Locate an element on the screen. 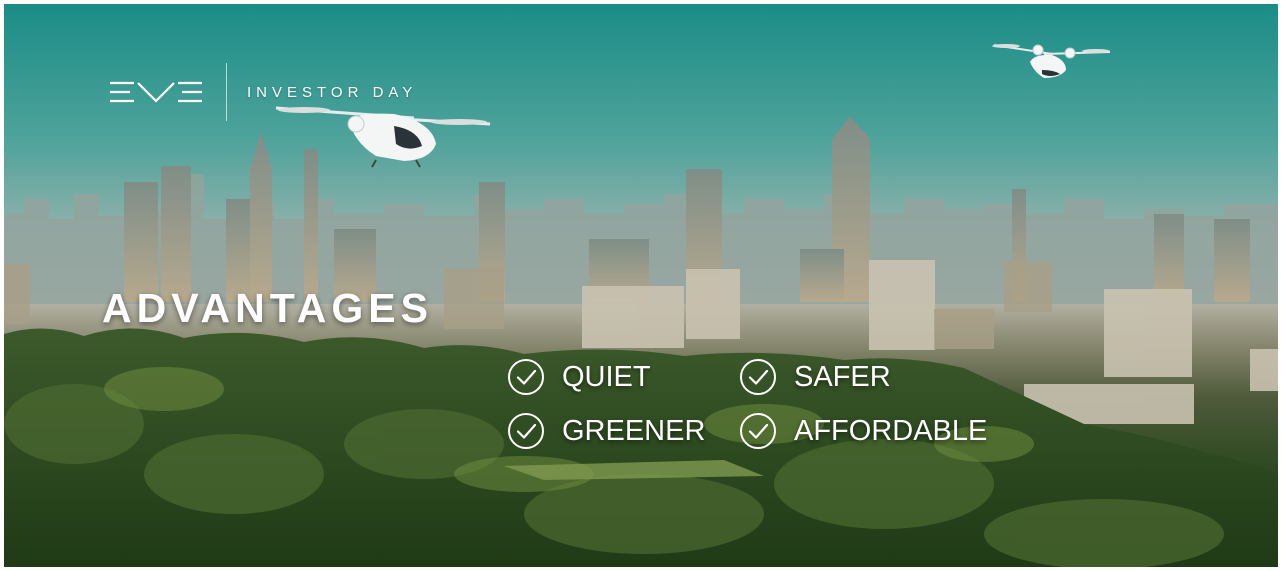 This screenshot has height=571, width=1282. advantage-item-affordable: AFFORDABLE is located at coordinates (879, 431).